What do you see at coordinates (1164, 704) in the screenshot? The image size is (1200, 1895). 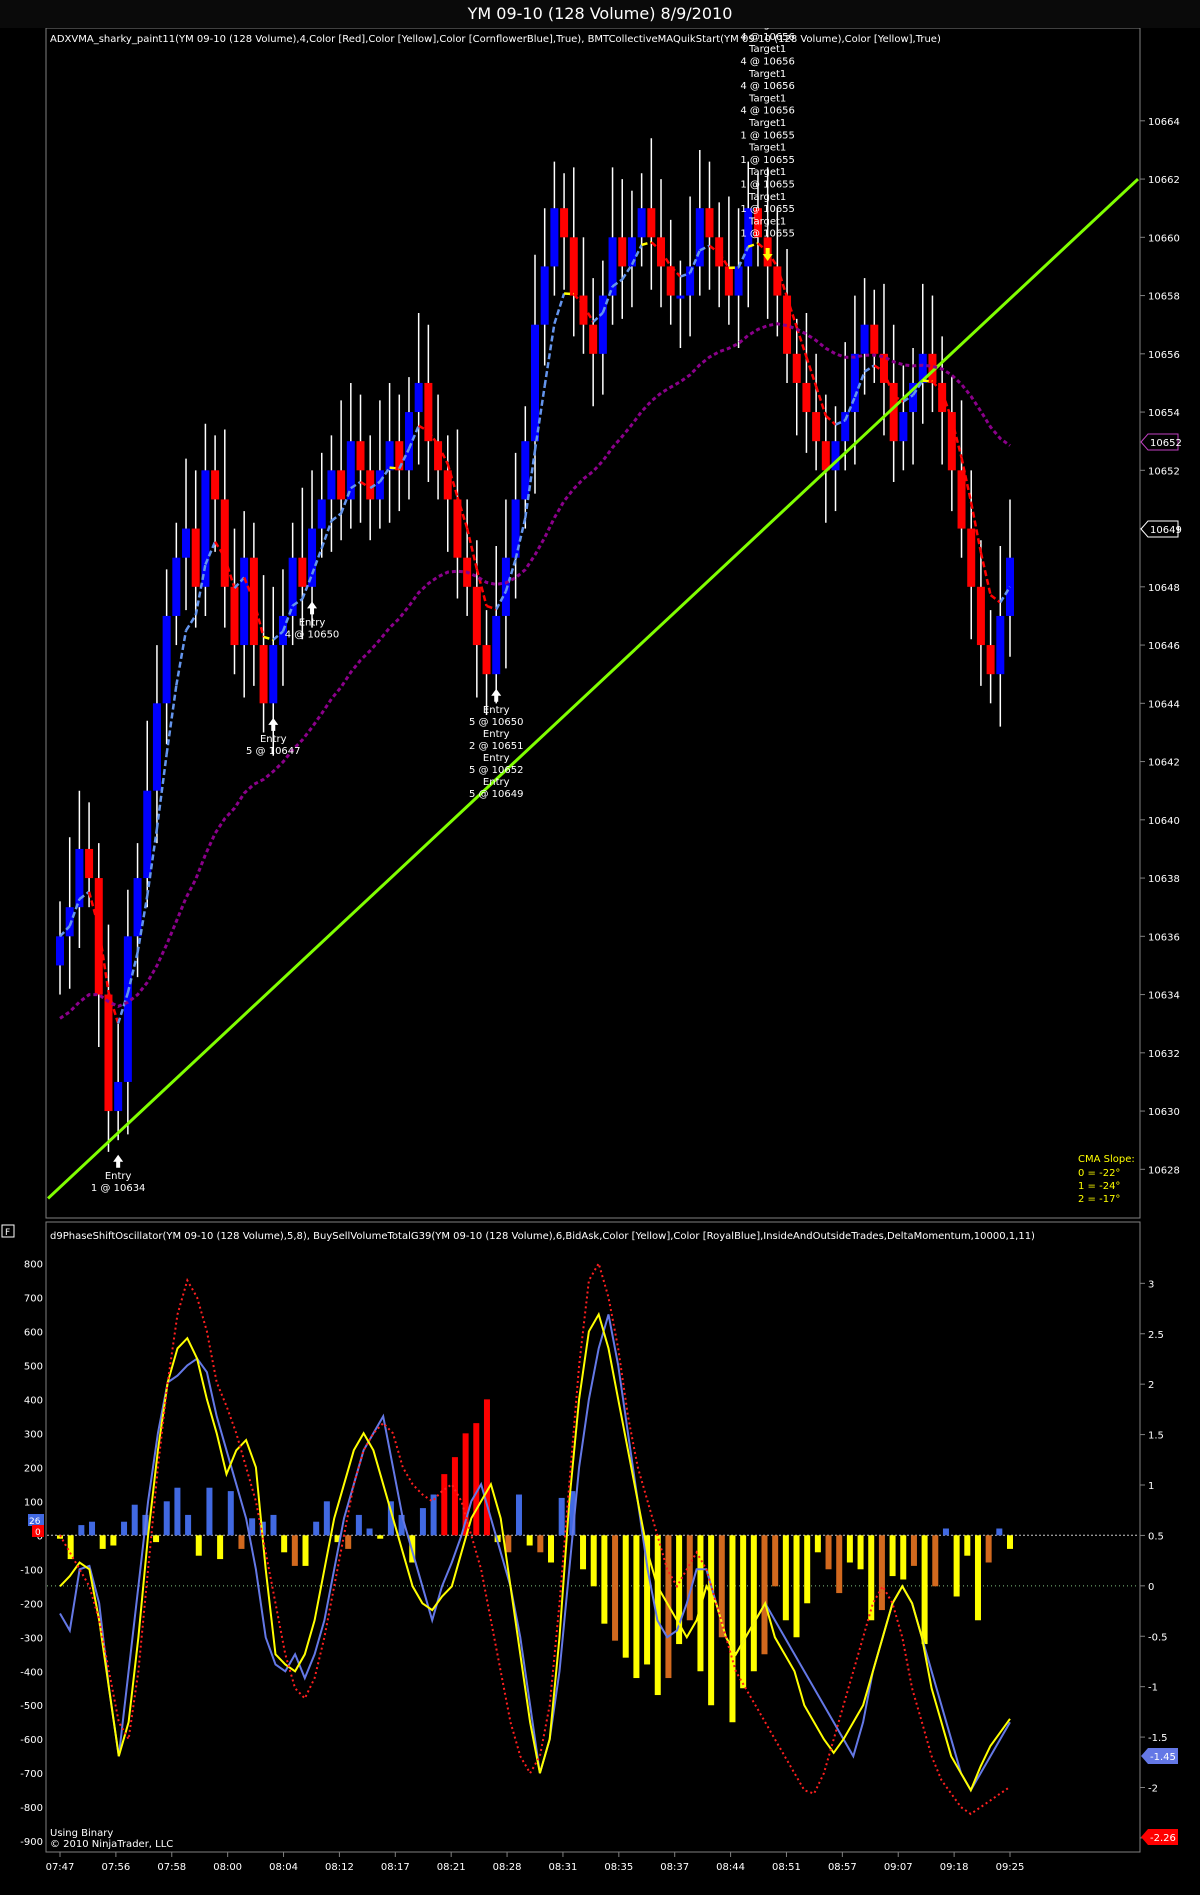 I see `price-y-tick-label: 10644` at bounding box center [1164, 704].